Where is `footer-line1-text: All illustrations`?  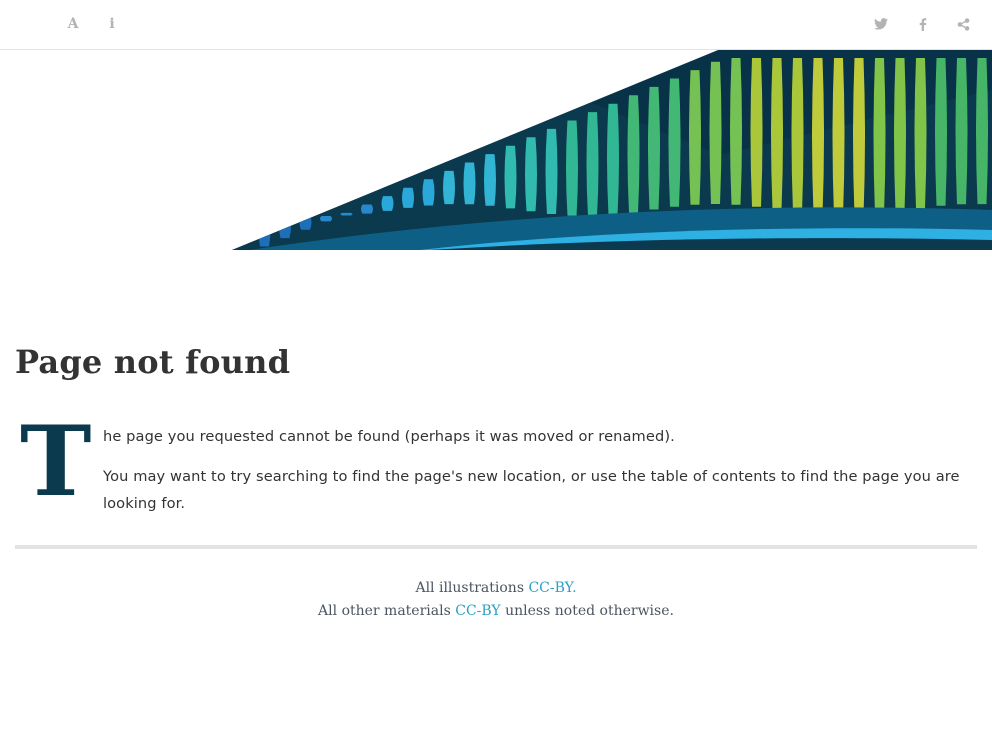 footer-line1-text: All illustrations is located at coordinates (472, 588).